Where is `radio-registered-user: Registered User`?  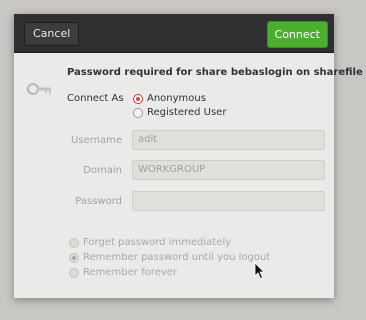 radio-registered-user: Registered User is located at coordinates (179, 112).